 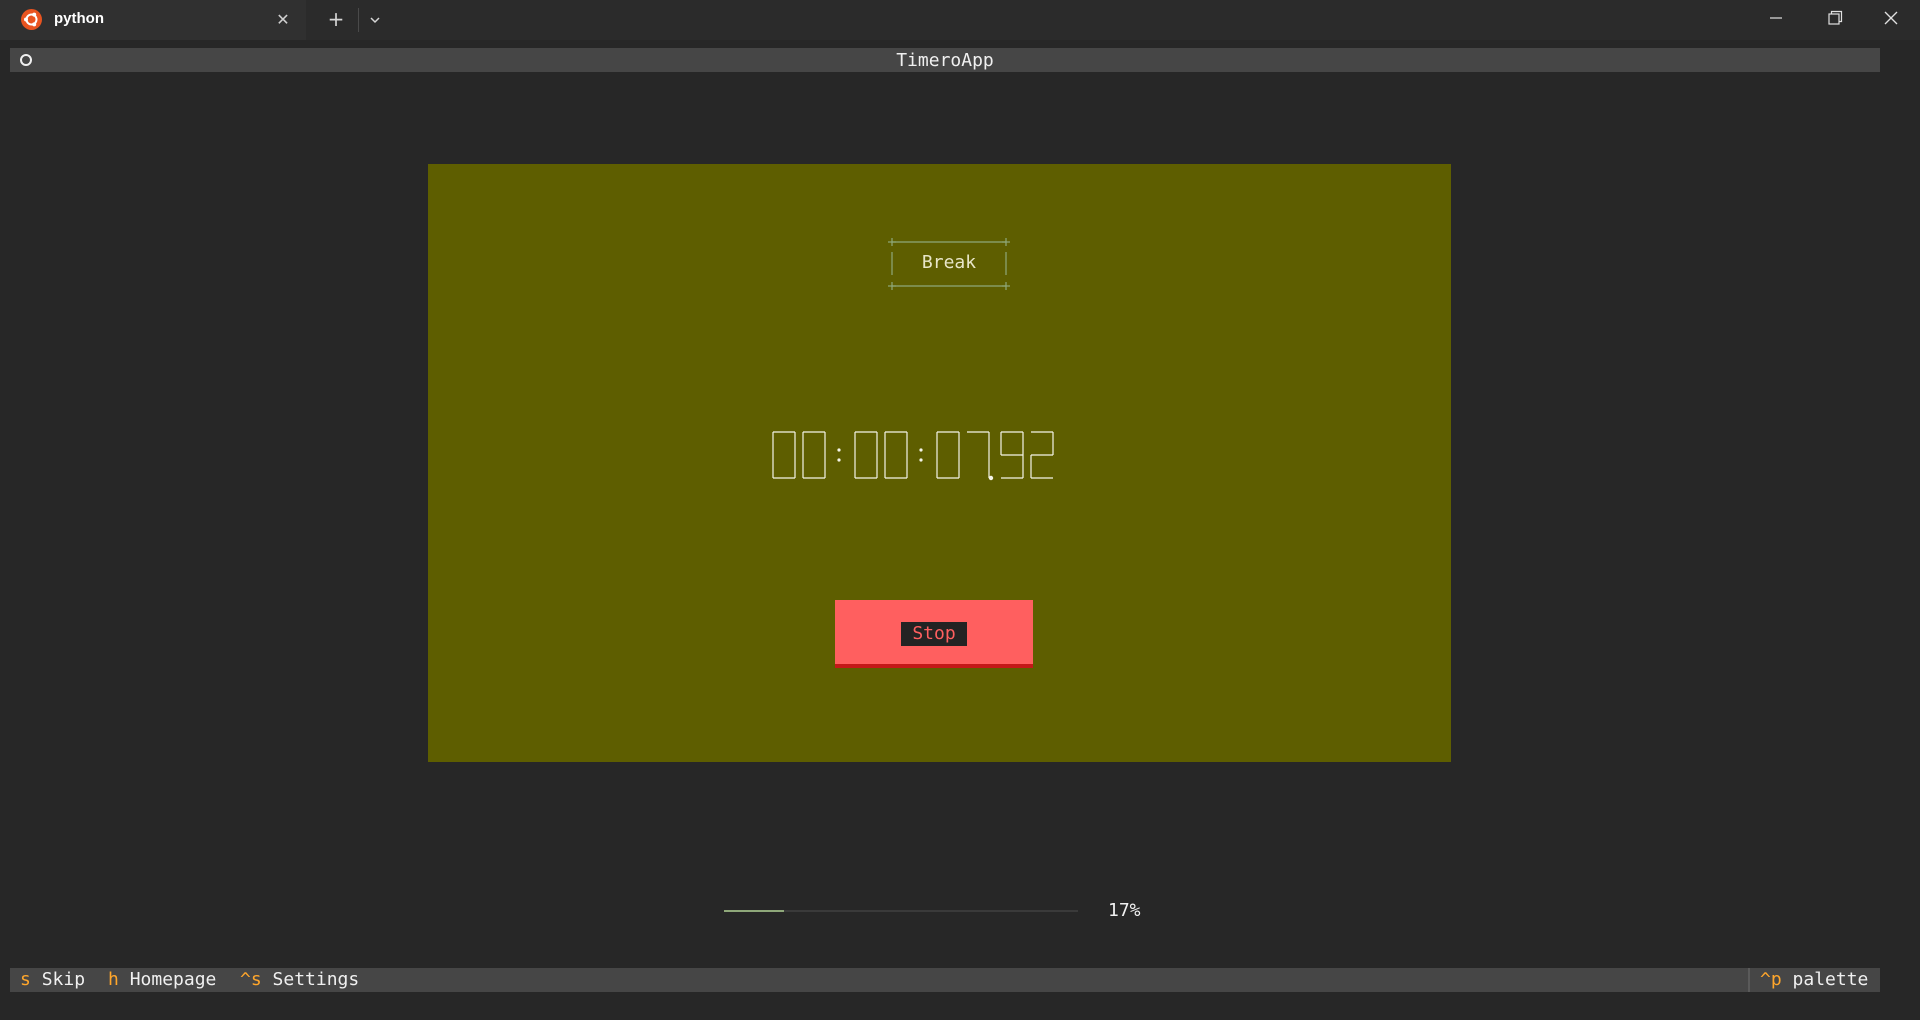 I want to click on timer-decimal-point, so click(x=991, y=478).